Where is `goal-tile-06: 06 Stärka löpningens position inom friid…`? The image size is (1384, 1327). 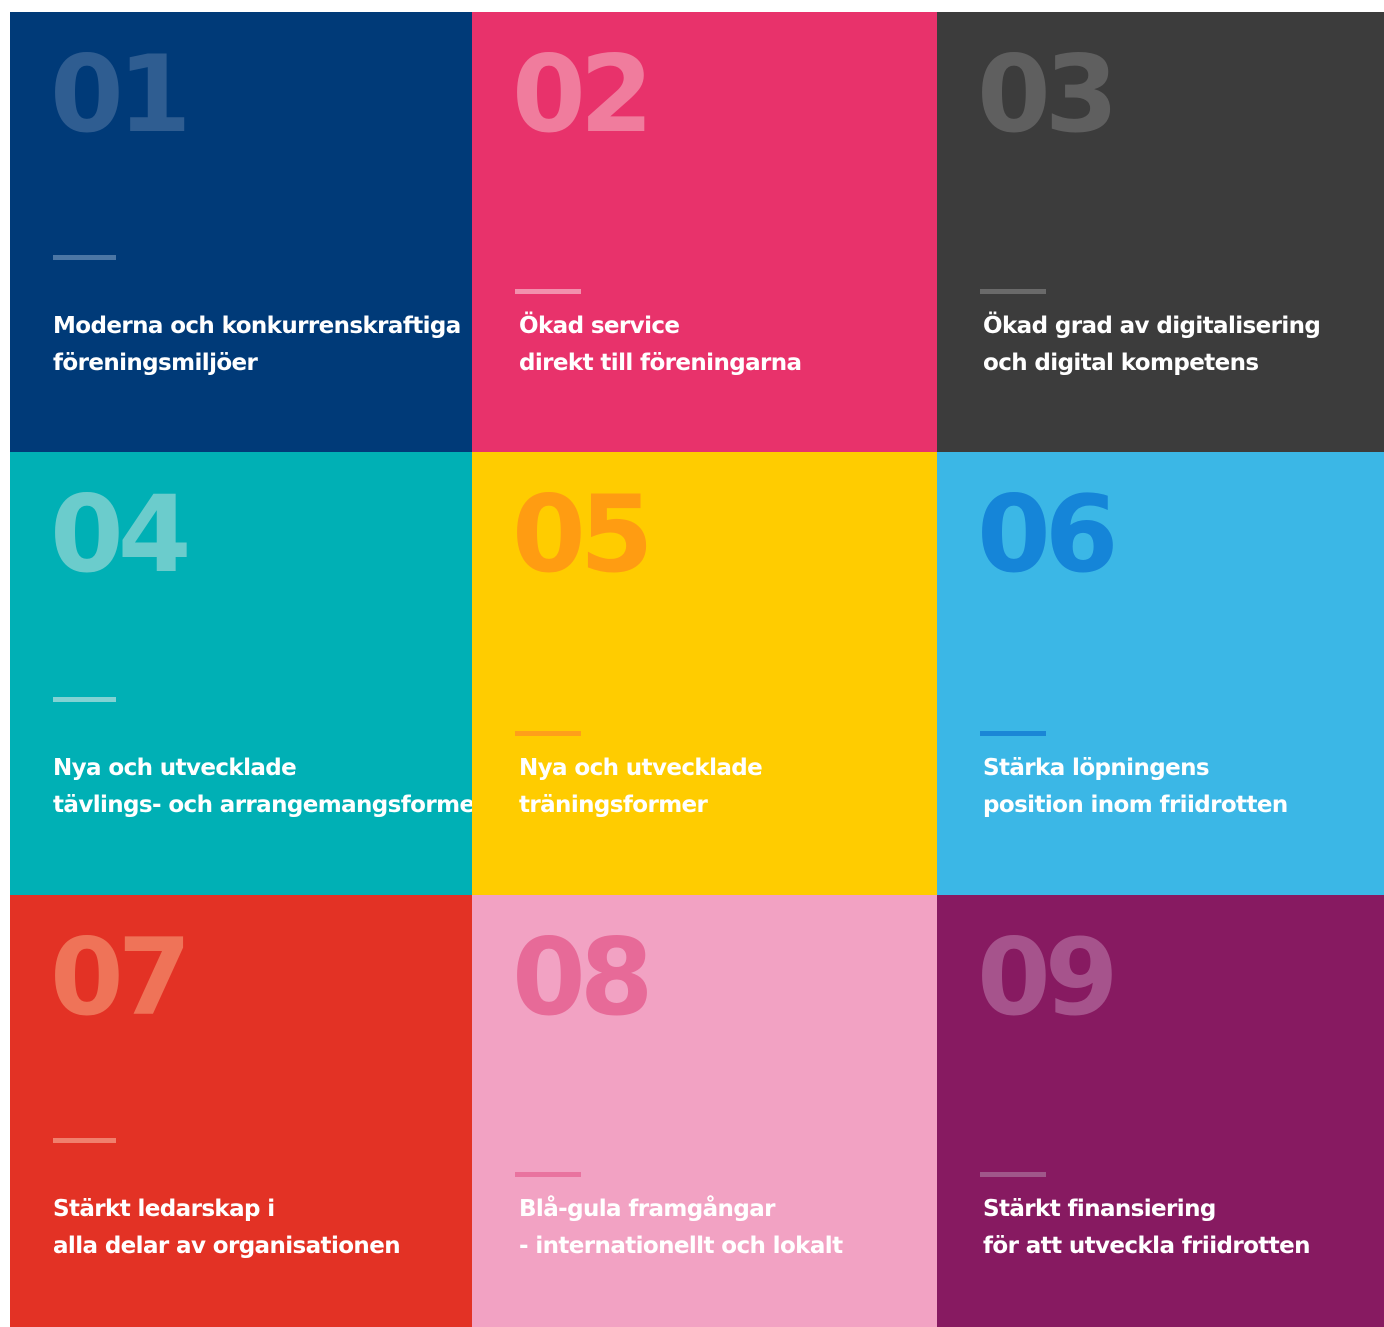
goal-tile-06: 06 Stärka löpningens position inom friid… is located at coordinates (1160, 673).